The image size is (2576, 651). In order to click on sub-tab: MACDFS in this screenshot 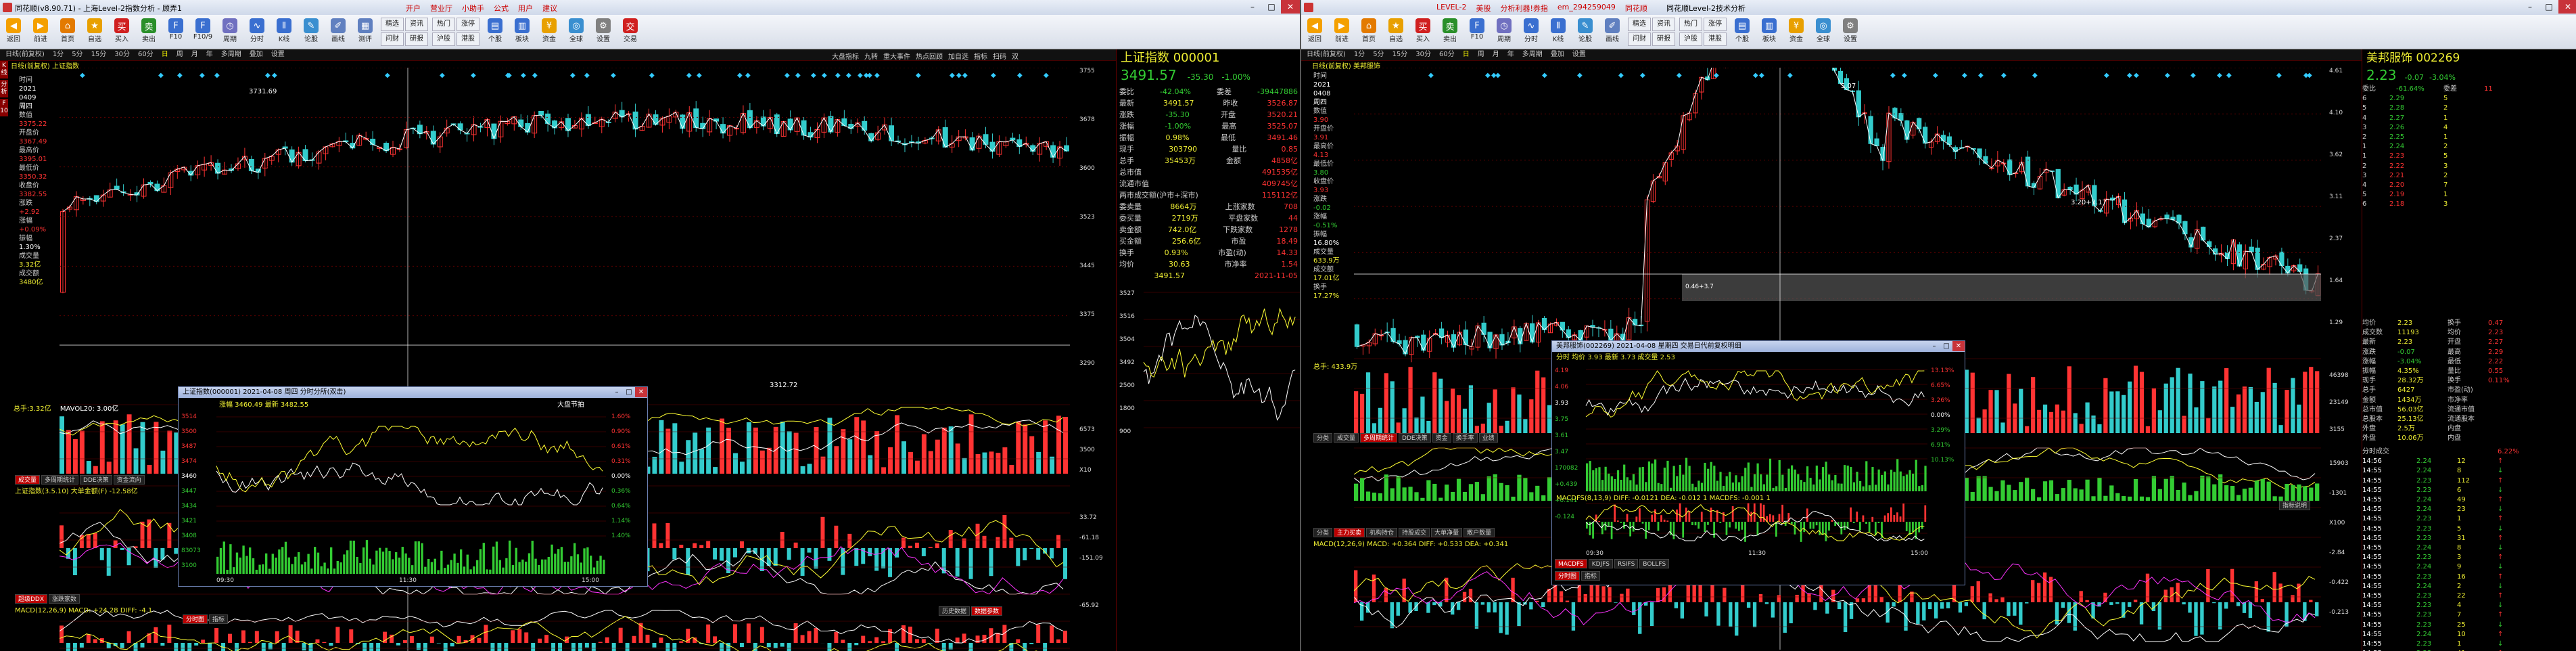, I will do `click(1571, 563)`.